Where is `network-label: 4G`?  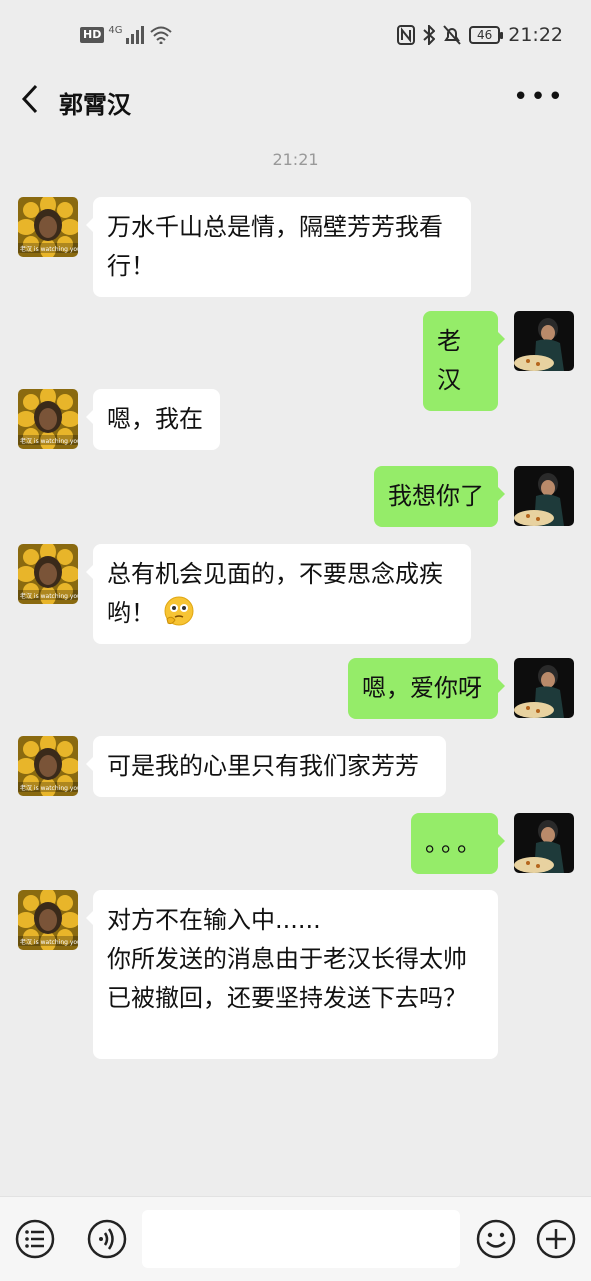
network-label: 4G is located at coordinates (115, 30).